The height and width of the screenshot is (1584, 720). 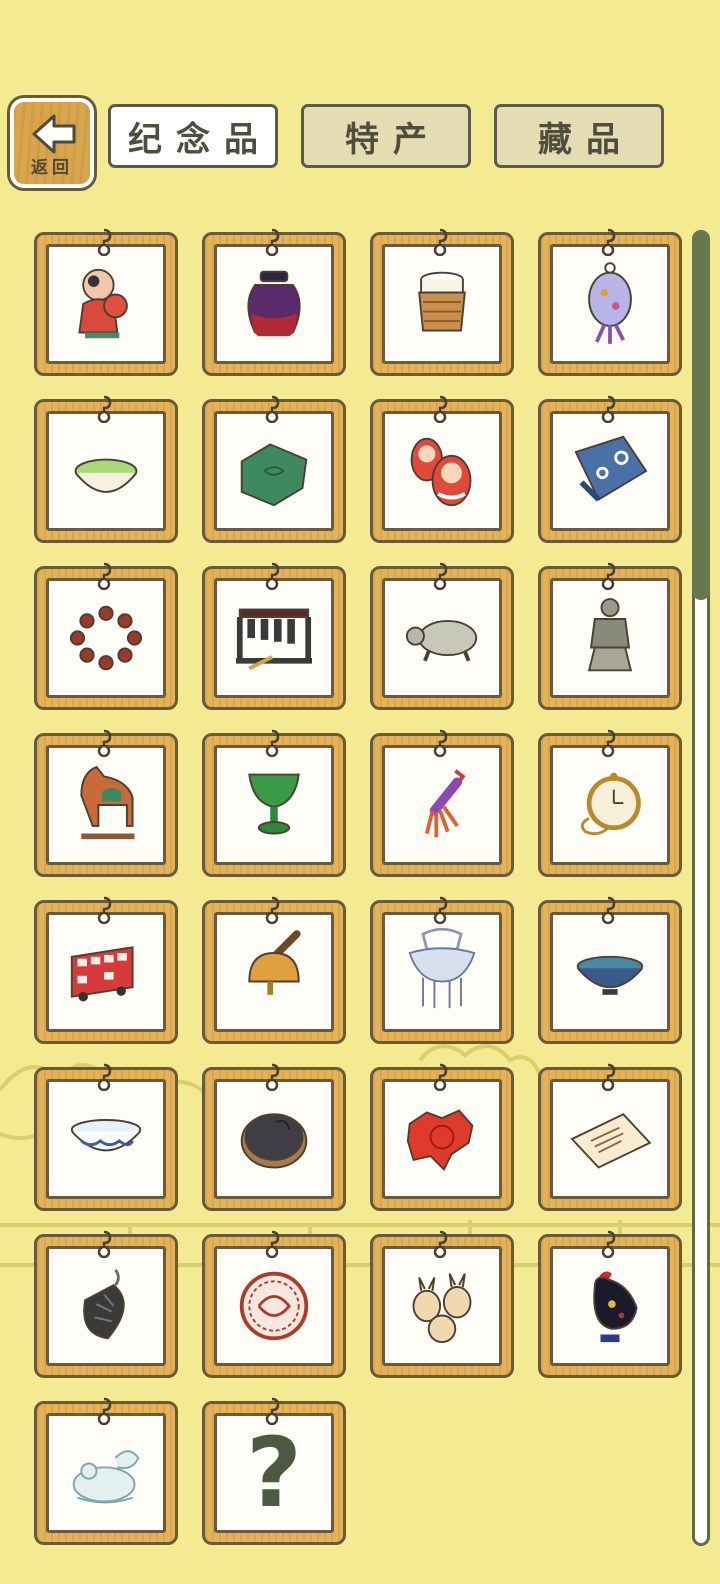 I want to click on paper-cut-icon, so click(x=274, y=1306).